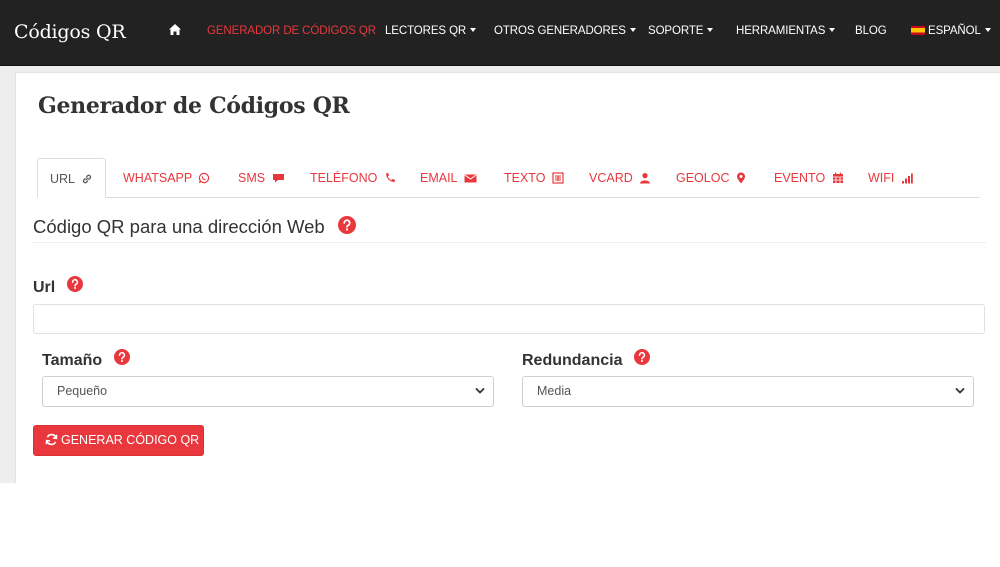 This screenshot has width=1000, height=567. What do you see at coordinates (809, 178) in the screenshot?
I see `tab-evento: EVENTO` at bounding box center [809, 178].